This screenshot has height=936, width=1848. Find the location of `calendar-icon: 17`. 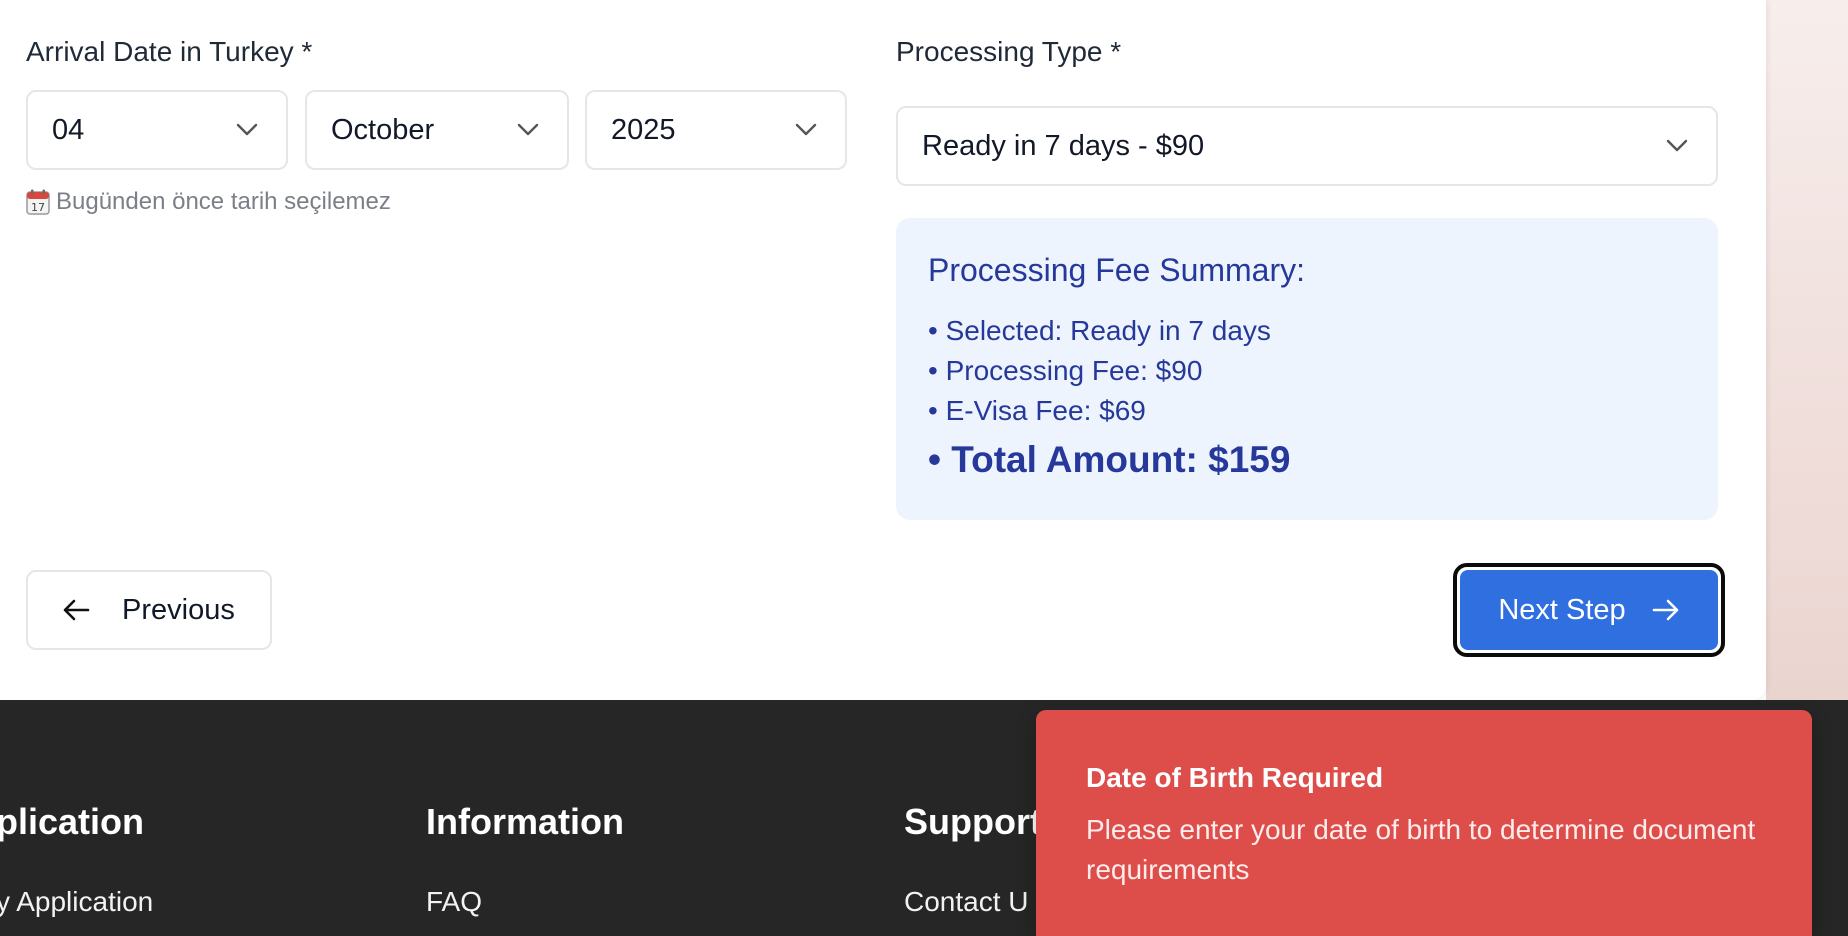

calendar-icon: 17 is located at coordinates (38, 202).